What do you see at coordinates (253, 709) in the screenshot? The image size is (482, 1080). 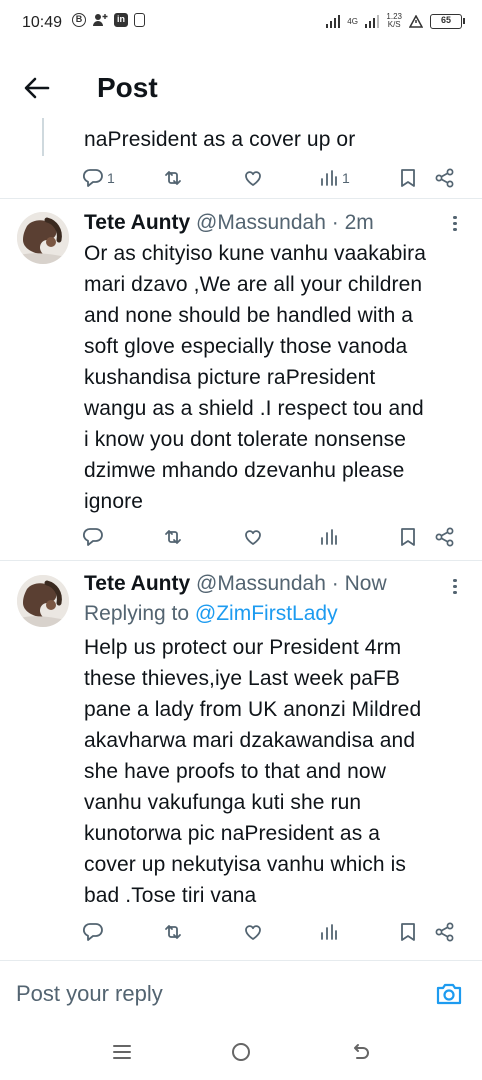 I see `tweet-text-line: pane a lady from UK anonzi Mildred` at bounding box center [253, 709].